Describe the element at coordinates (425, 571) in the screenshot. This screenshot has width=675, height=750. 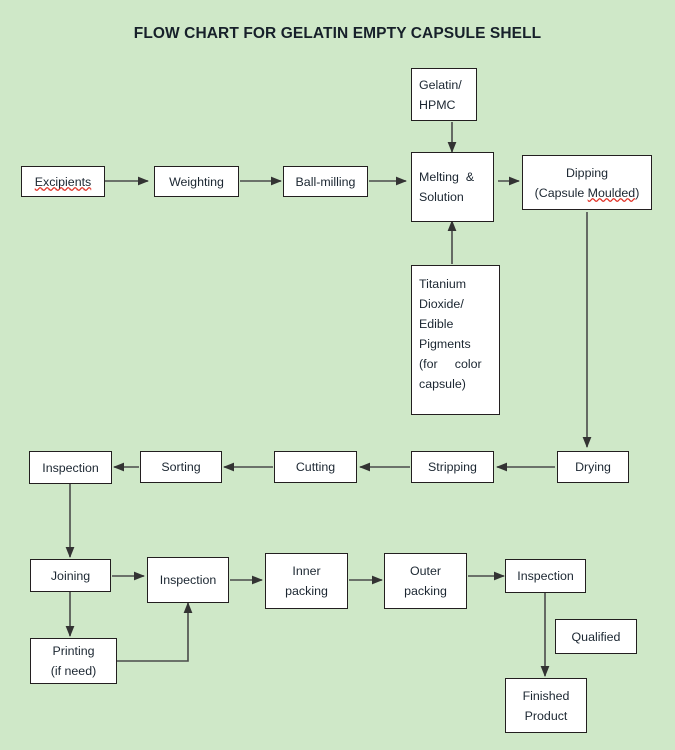
I see `node-label: Outer` at that location.